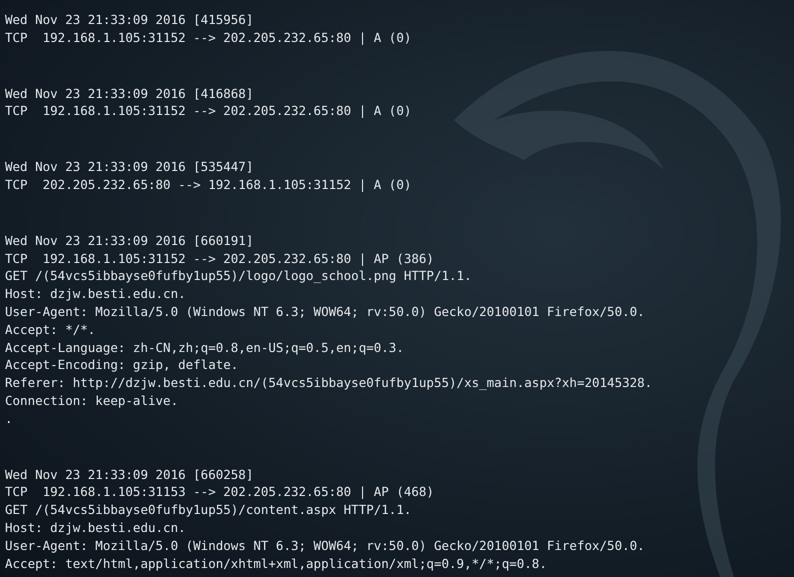 This screenshot has width=794, height=577. What do you see at coordinates (9, 419) in the screenshot?
I see `payload-line: .` at bounding box center [9, 419].